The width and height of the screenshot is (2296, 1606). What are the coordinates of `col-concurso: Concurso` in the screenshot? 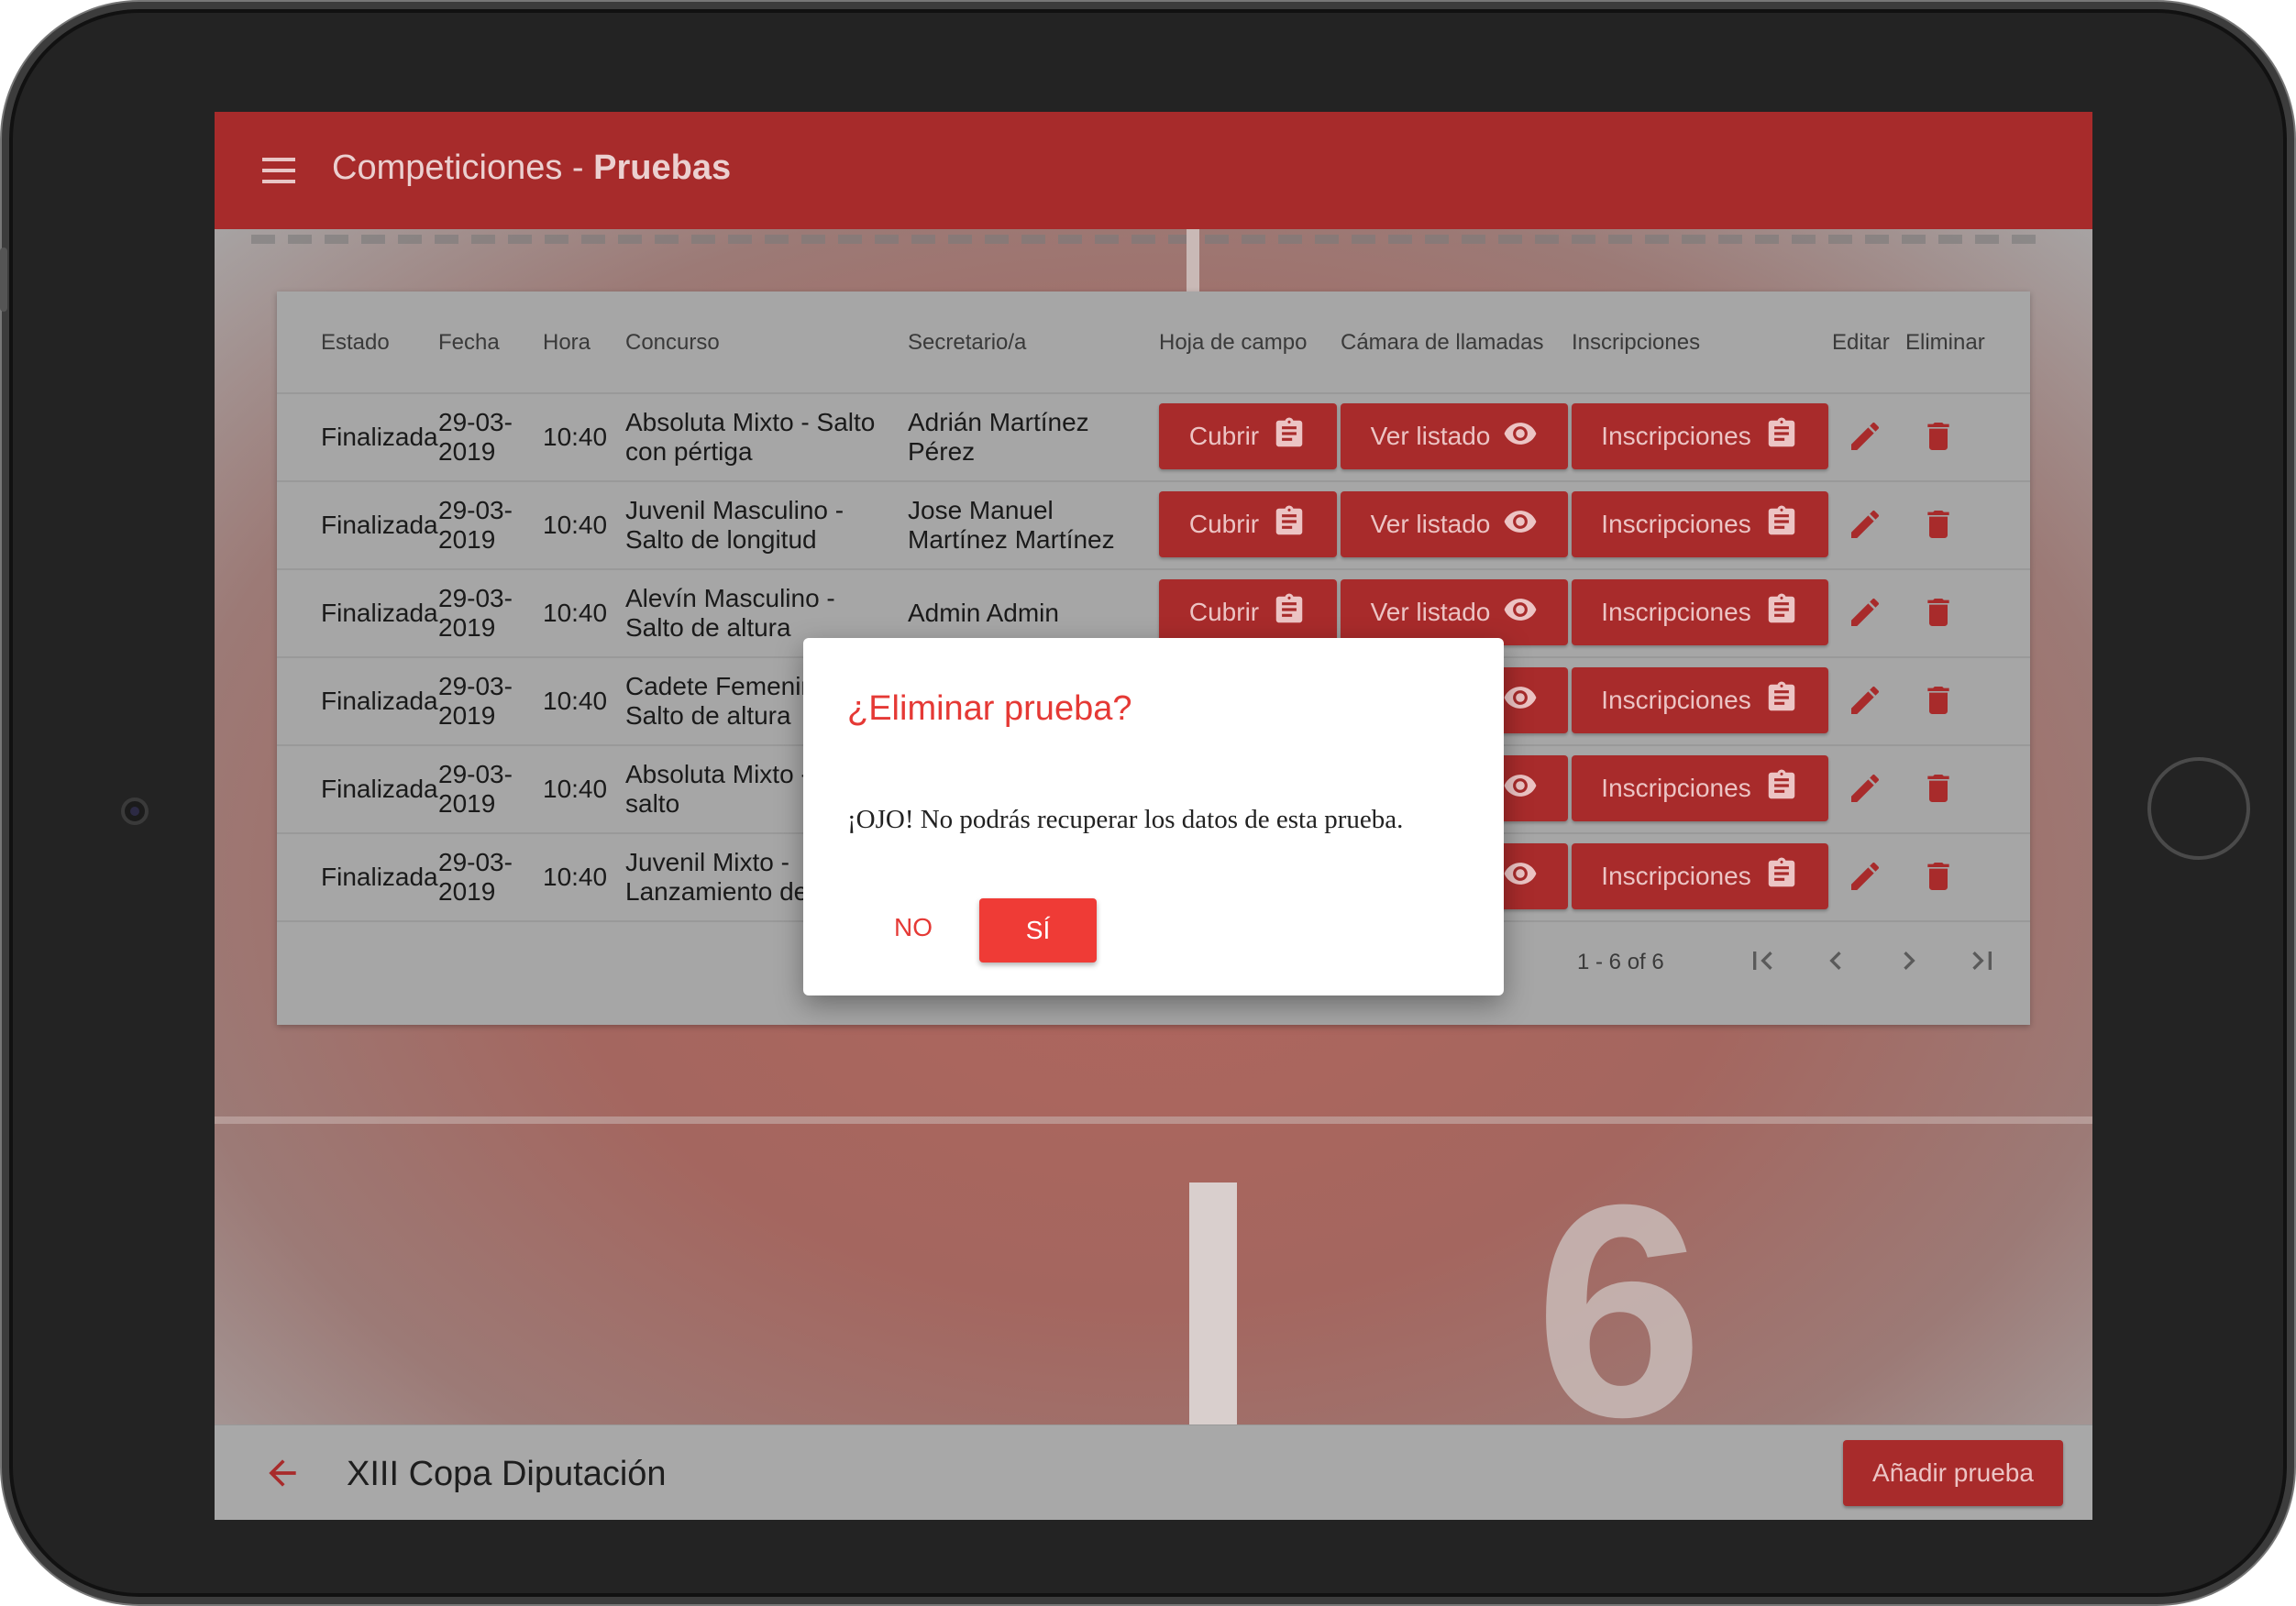 It's located at (672, 343).